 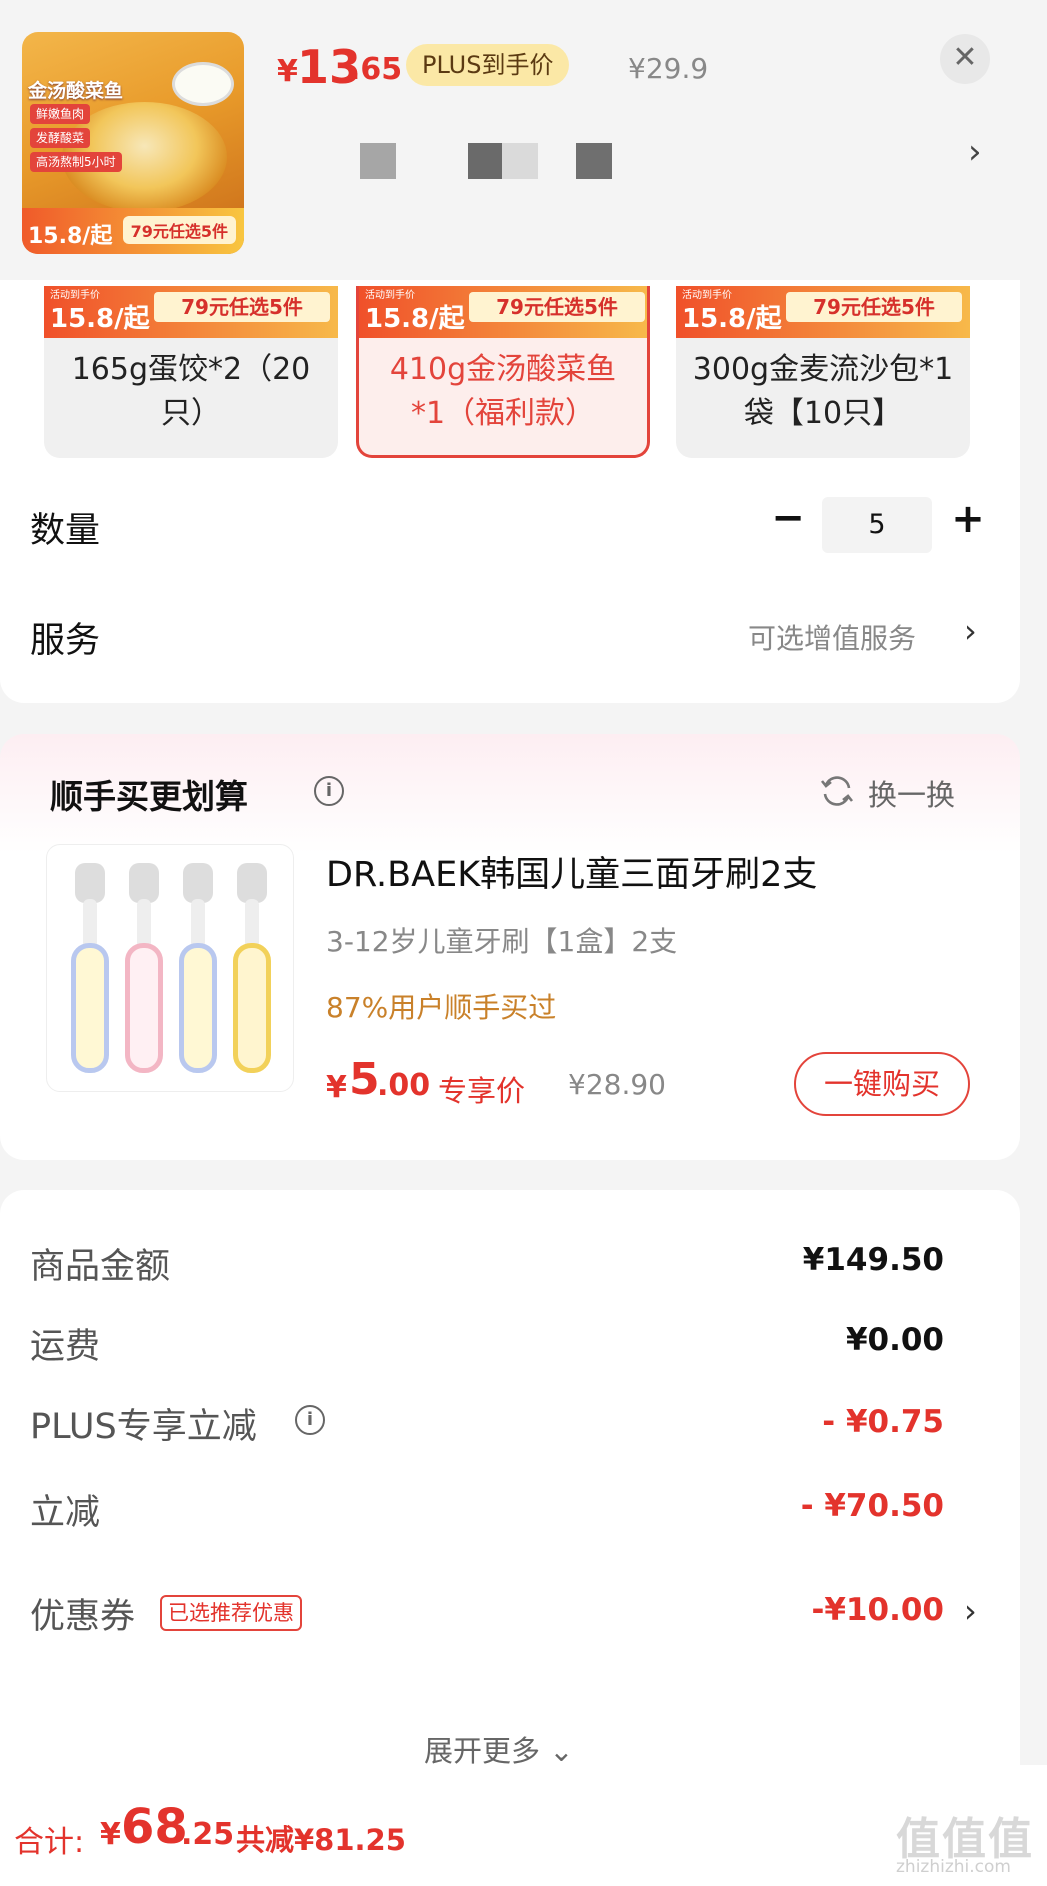 What do you see at coordinates (502, 941) in the screenshot?
I see `upsell-product-spec: 3-12岁儿童牙刷【1盒】2支` at bounding box center [502, 941].